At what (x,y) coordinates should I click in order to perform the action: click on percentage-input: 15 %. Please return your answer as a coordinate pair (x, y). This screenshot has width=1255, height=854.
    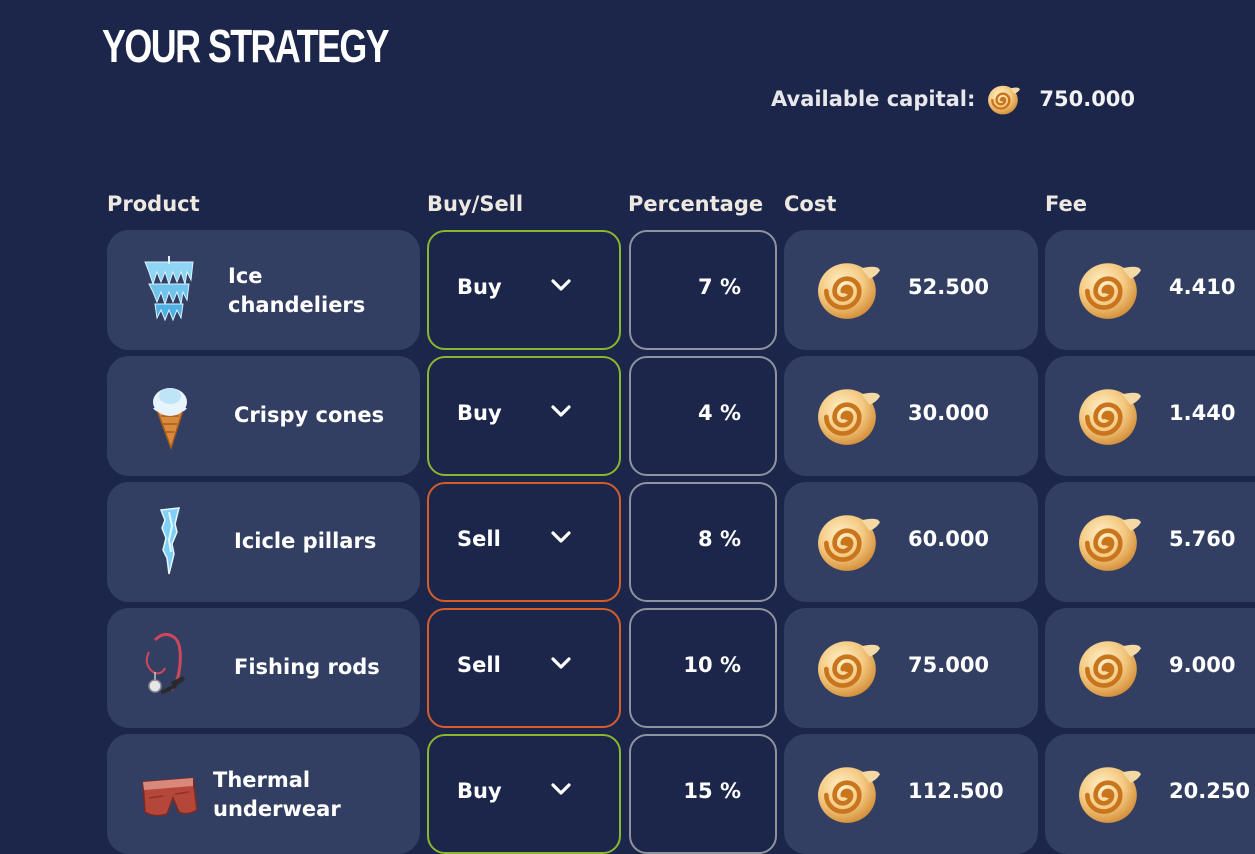
    Looking at the image, I should click on (703, 794).